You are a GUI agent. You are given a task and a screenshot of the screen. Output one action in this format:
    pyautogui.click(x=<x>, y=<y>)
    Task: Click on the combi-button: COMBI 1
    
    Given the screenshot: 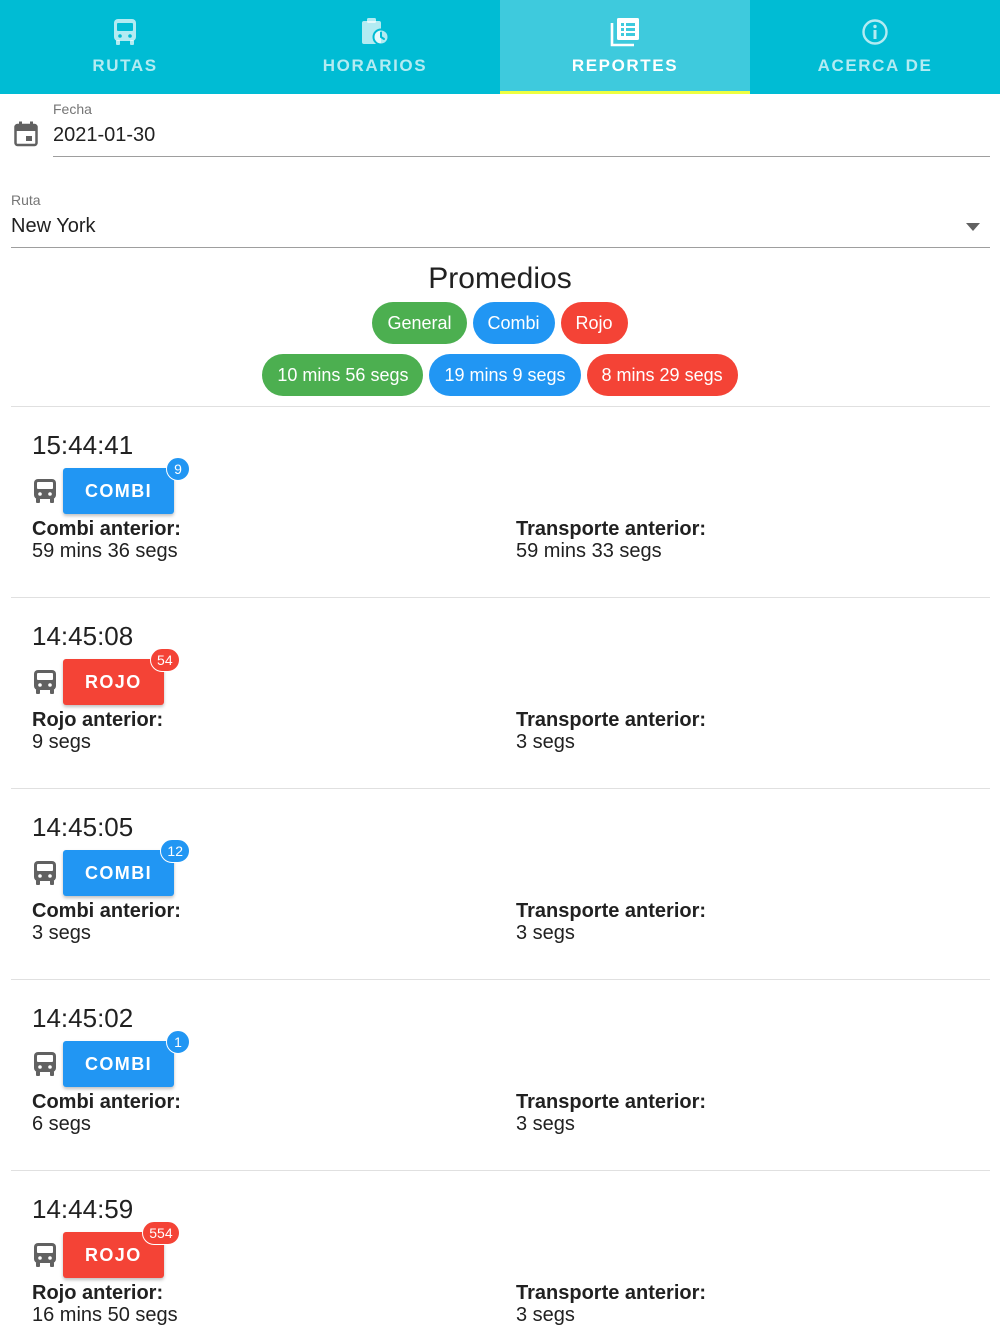 What is the action you would take?
    pyautogui.click(x=126, y=1058)
    